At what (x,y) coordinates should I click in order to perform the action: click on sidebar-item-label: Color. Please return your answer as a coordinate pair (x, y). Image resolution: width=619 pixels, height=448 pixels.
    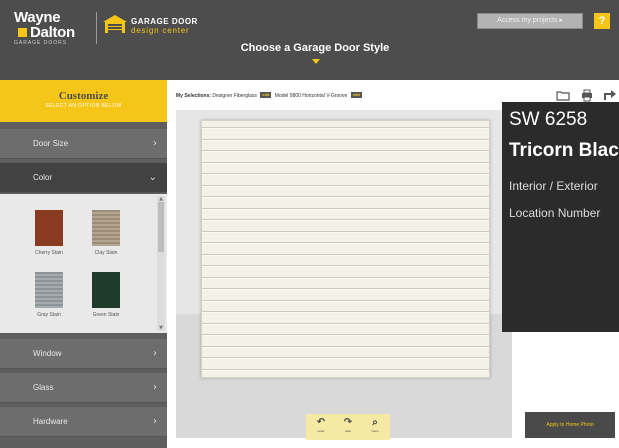
    Looking at the image, I should click on (43, 177).